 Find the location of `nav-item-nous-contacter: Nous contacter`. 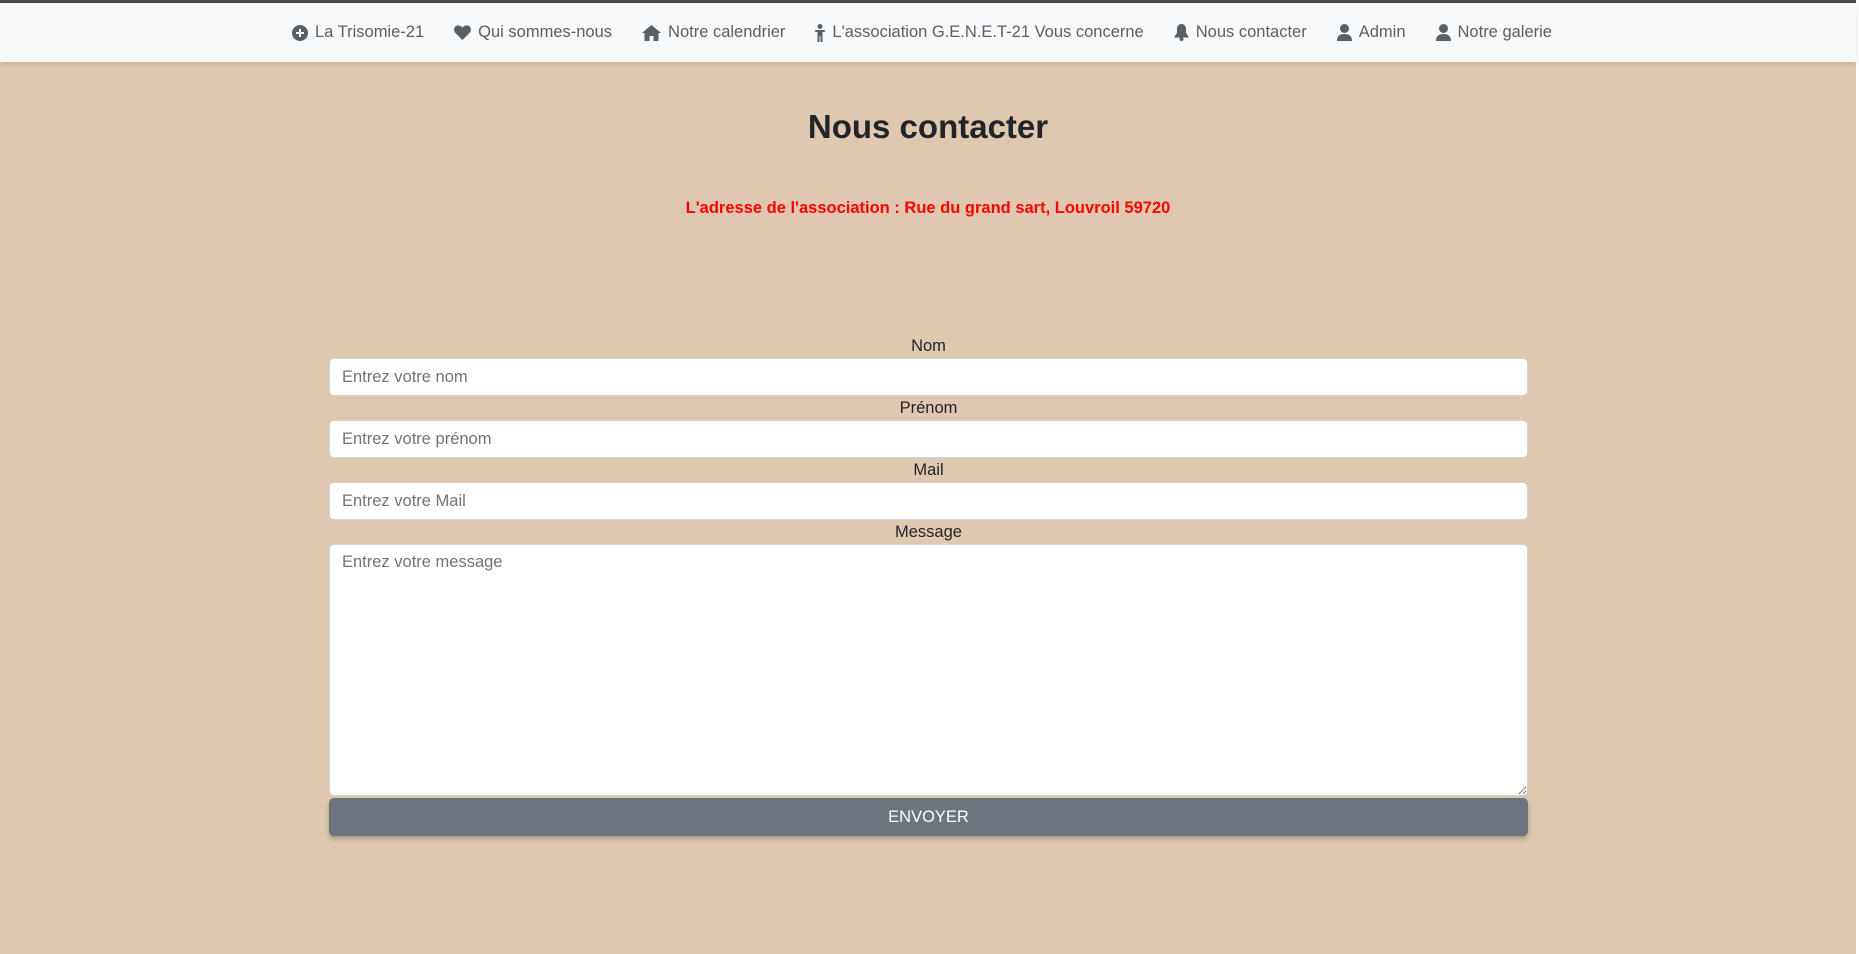

nav-item-nous-contacter: Nous contacter is located at coordinates (1240, 33).